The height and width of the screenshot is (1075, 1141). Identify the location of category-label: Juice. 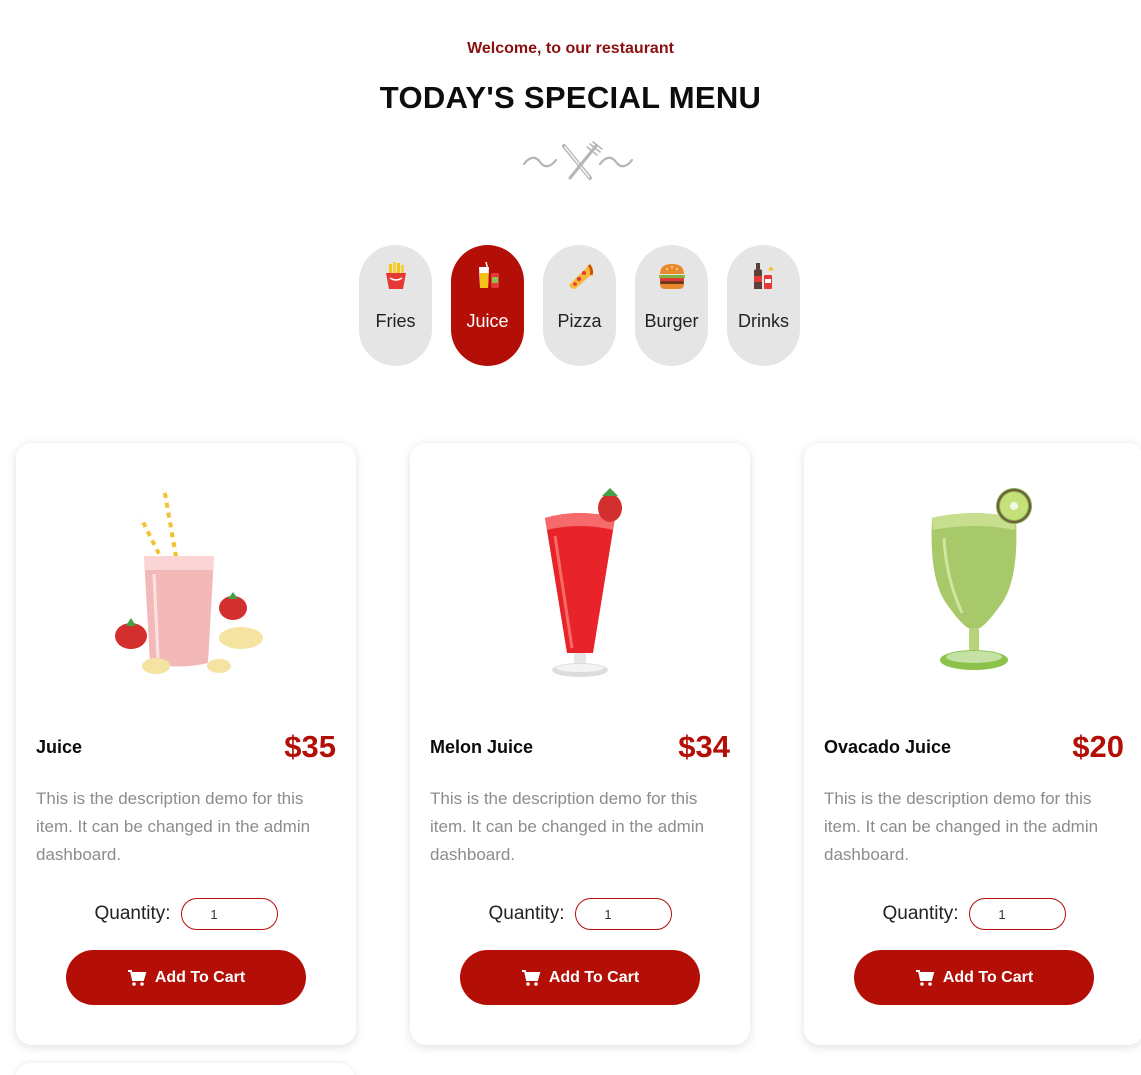
(487, 321).